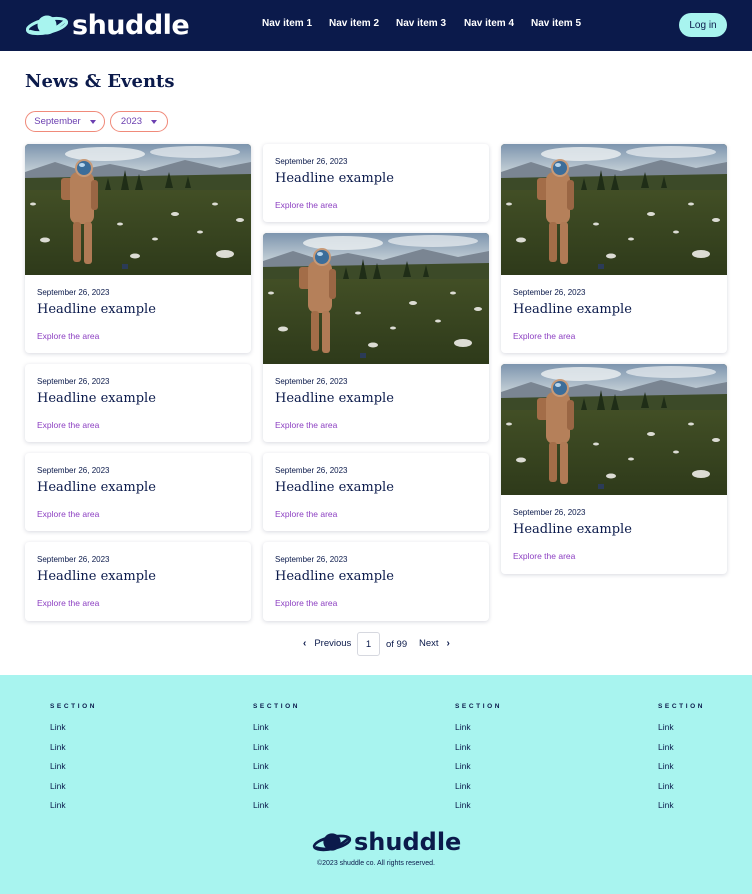 This screenshot has height=894, width=752. What do you see at coordinates (421, 23) in the screenshot?
I see `nav-item-3: Nav item 3` at bounding box center [421, 23].